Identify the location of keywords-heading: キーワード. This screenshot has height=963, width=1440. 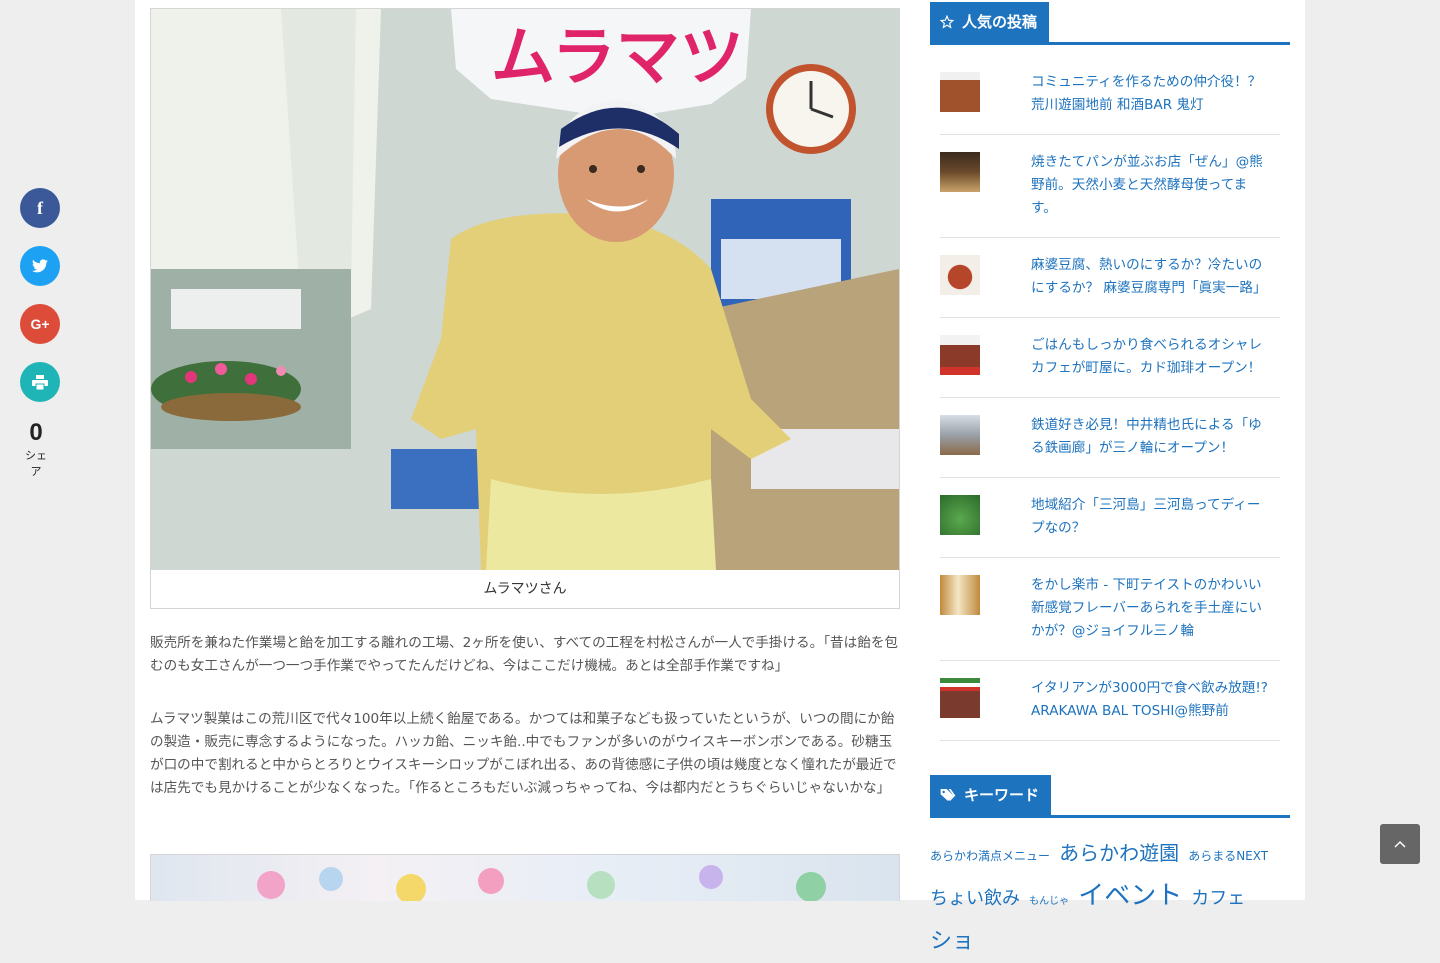
(1110, 796).